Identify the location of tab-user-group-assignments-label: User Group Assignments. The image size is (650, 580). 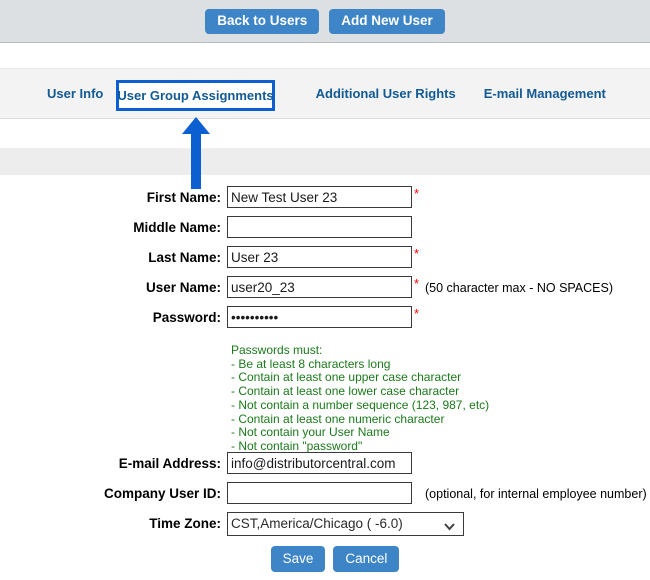
(195, 95).